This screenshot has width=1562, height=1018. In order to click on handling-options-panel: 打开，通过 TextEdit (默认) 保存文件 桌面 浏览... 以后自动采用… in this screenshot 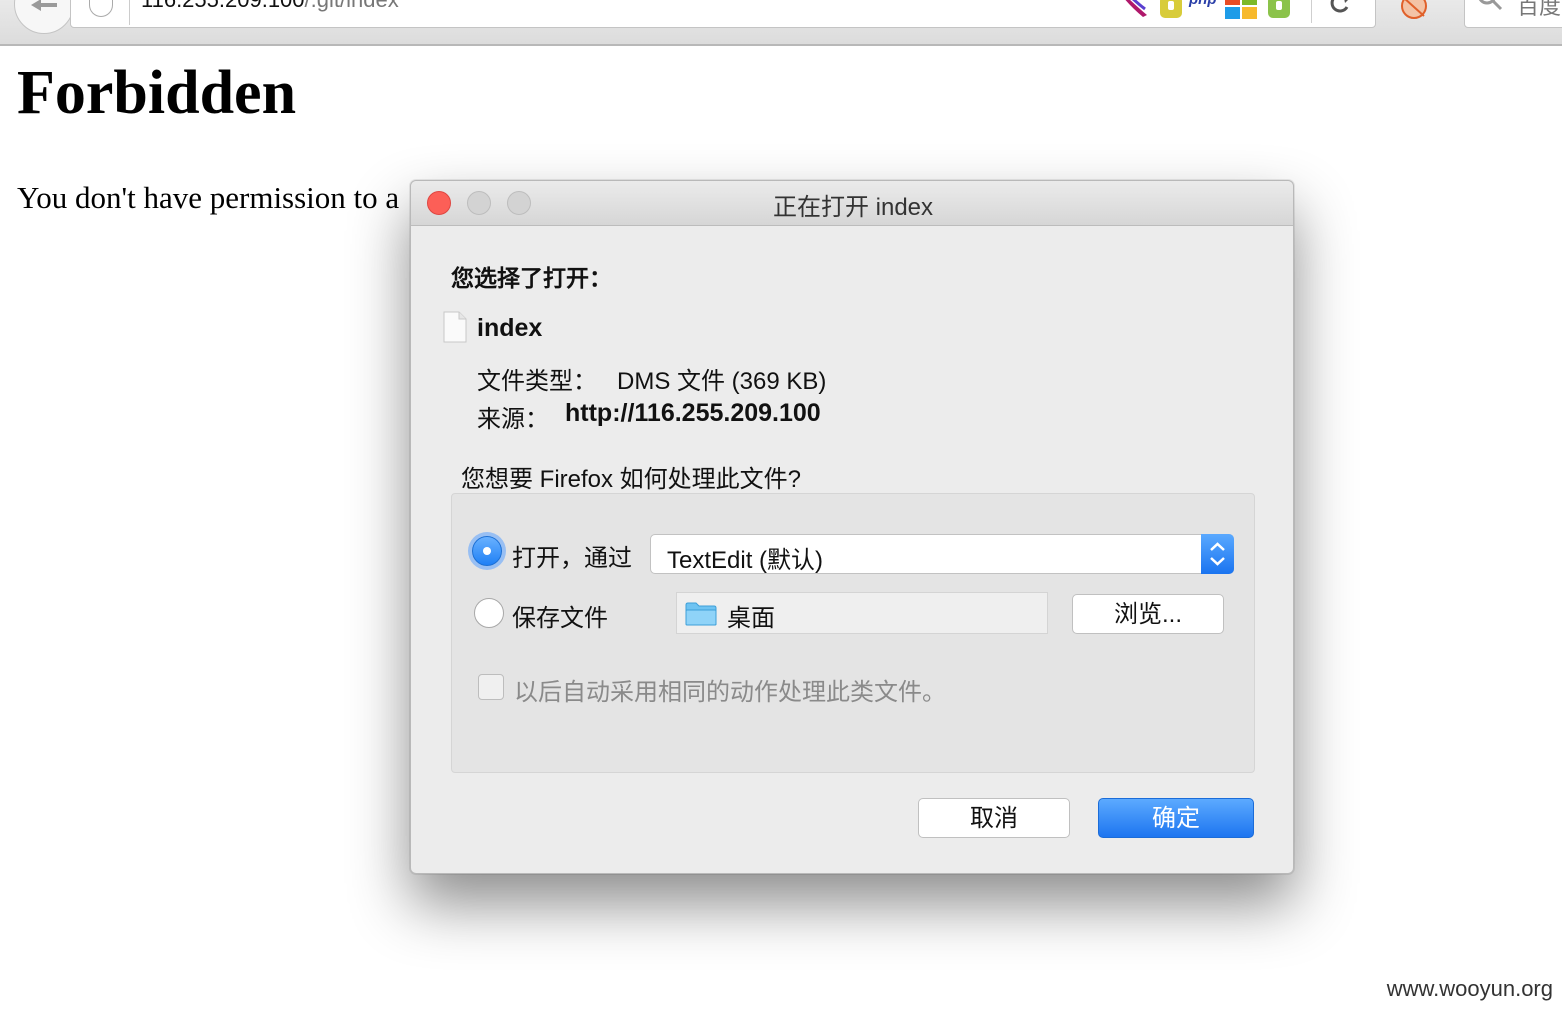, I will do `click(853, 633)`.